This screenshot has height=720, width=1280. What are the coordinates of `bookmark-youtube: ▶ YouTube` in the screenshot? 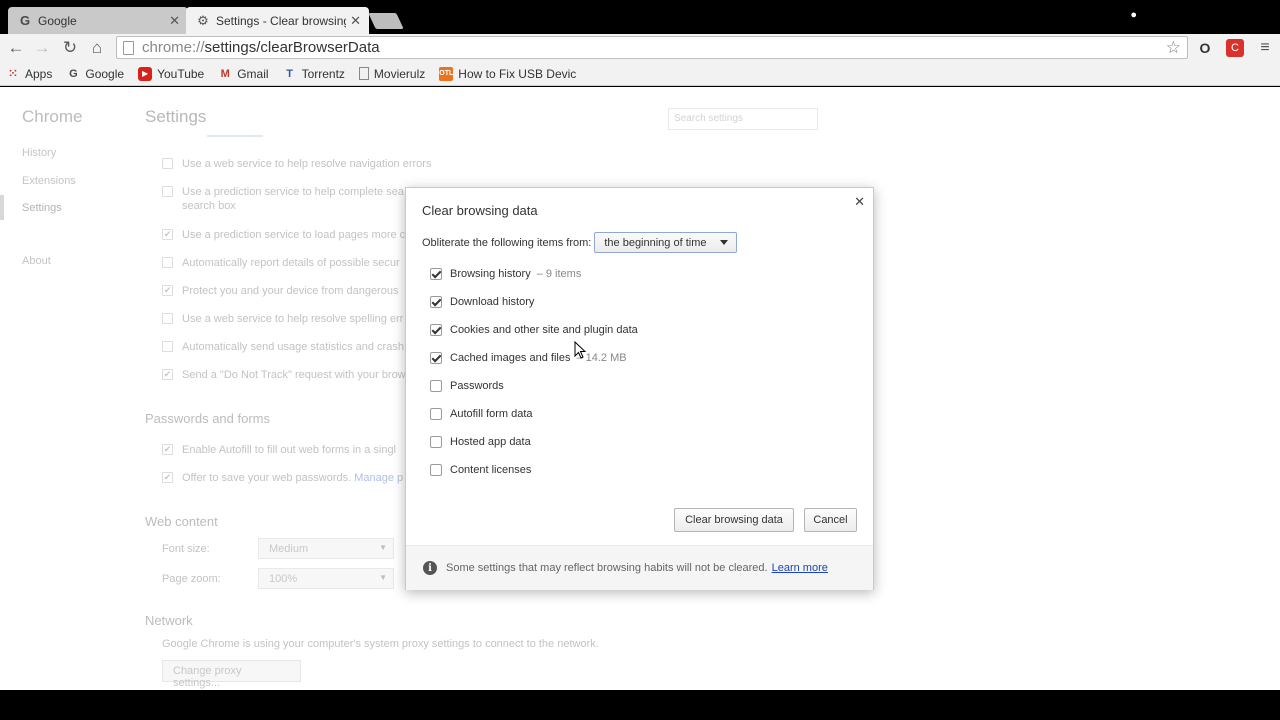 It's located at (171, 73).